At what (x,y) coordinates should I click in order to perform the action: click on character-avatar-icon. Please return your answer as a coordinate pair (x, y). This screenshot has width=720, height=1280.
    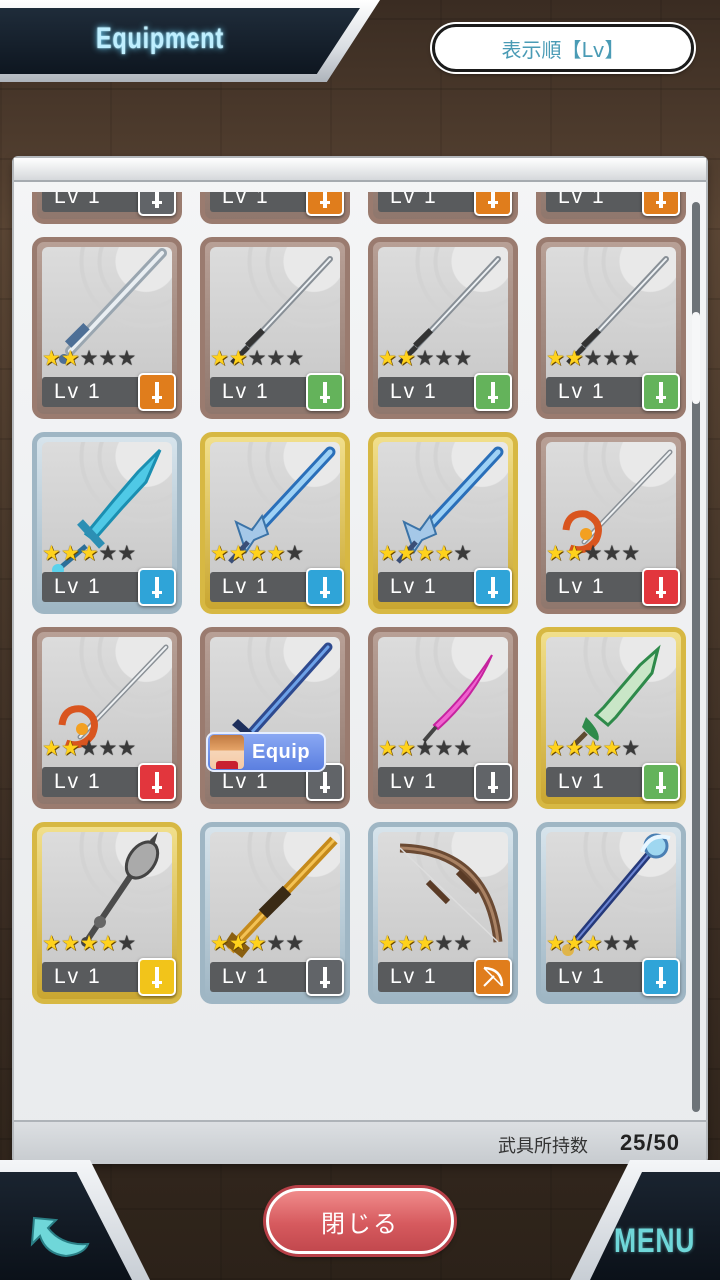
    Looking at the image, I should click on (227, 752).